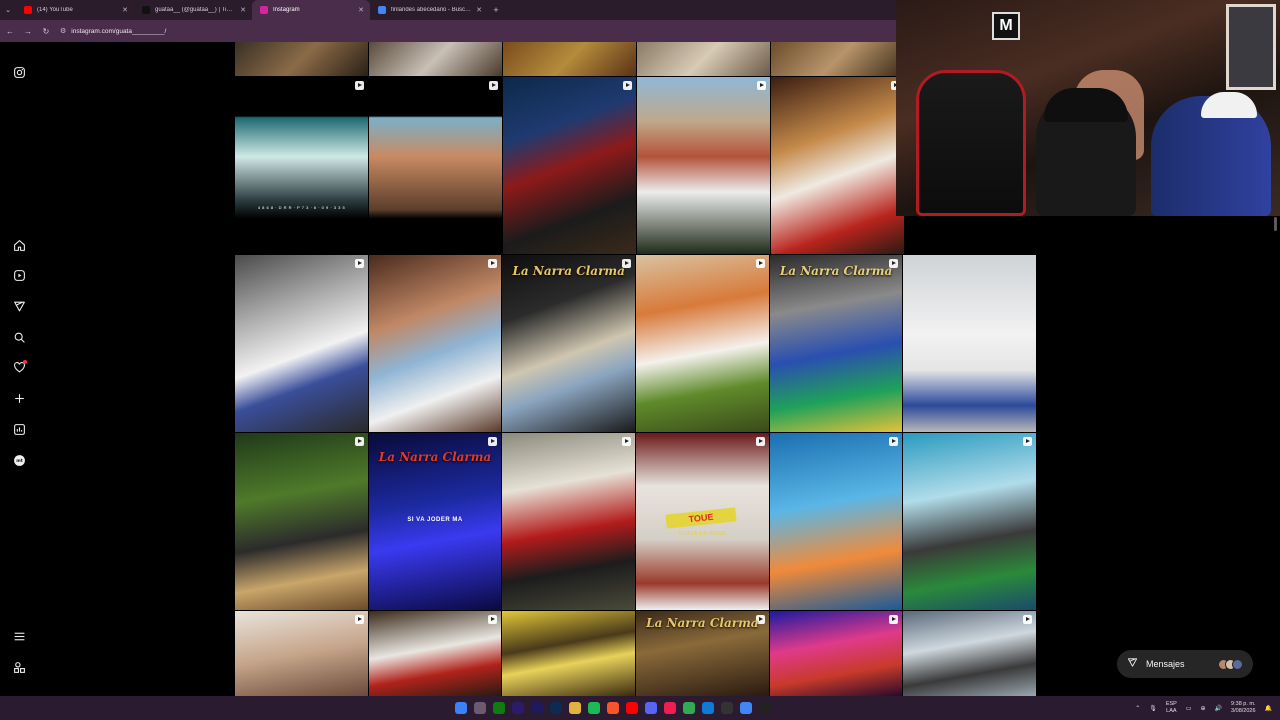 The height and width of the screenshot is (720, 1280). What do you see at coordinates (689, 708) in the screenshot?
I see `chrome-icon` at bounding box center [689, 708].